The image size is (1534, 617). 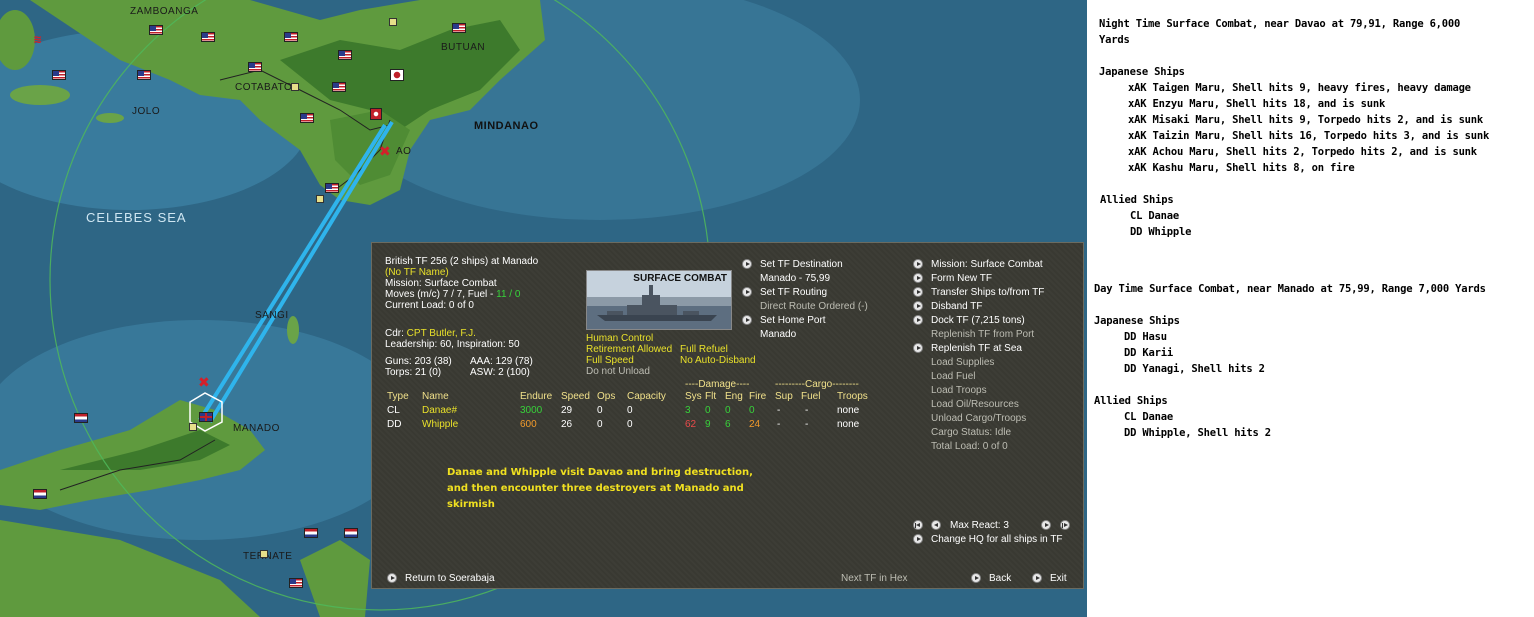 I want to click on ship-eng: 0, so click(x=728, y=410).